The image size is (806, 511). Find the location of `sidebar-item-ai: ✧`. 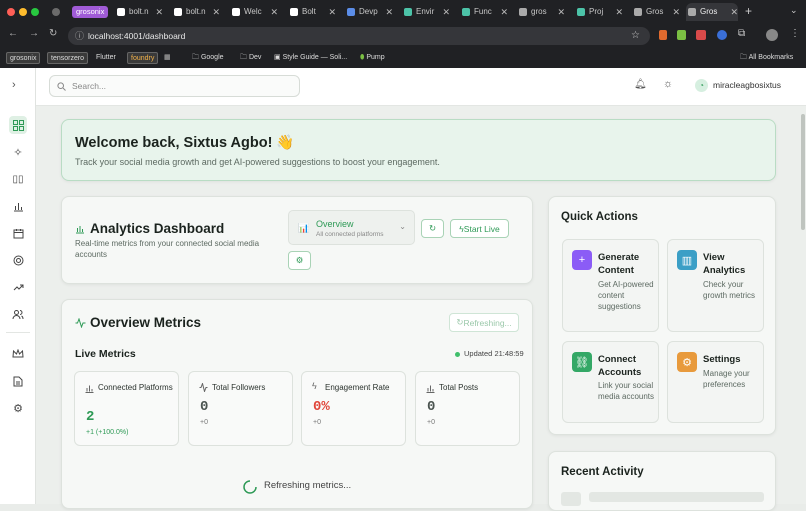

sidebar-item-ai: ✧ is located at coordinates (18, 152).